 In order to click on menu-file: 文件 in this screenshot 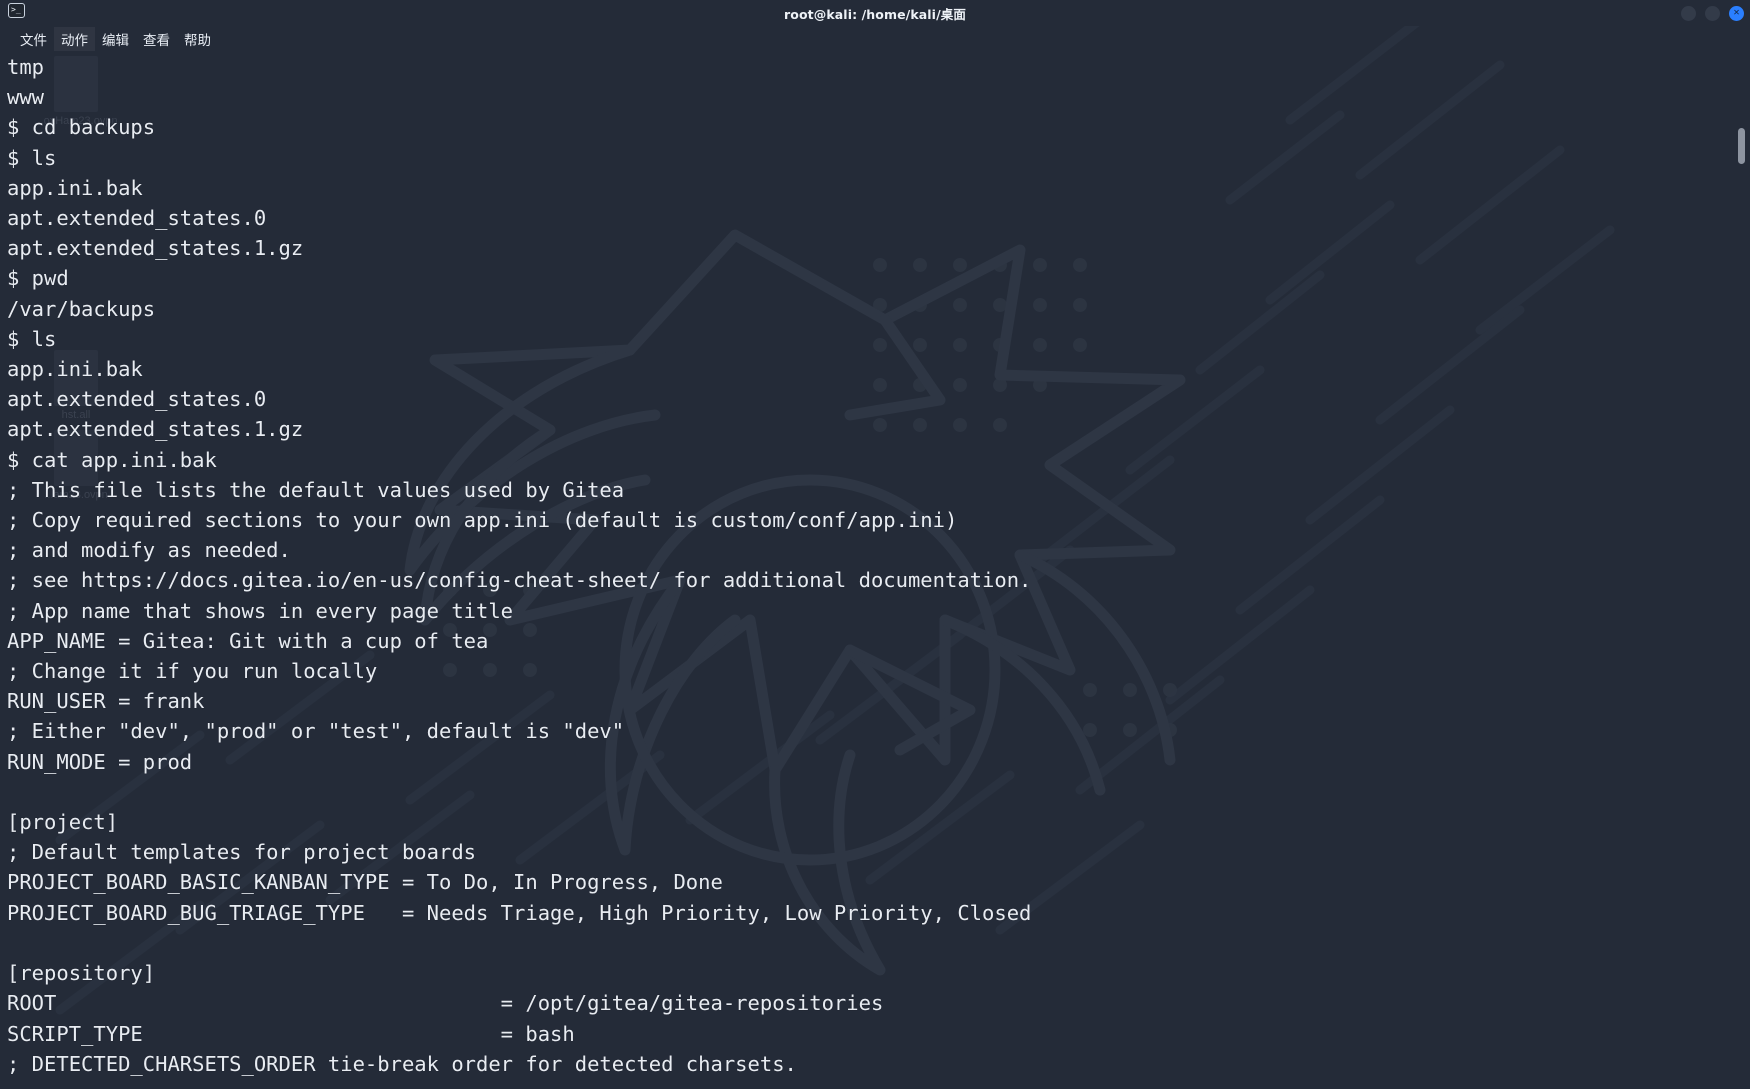, I will do `click(33, 39)`.